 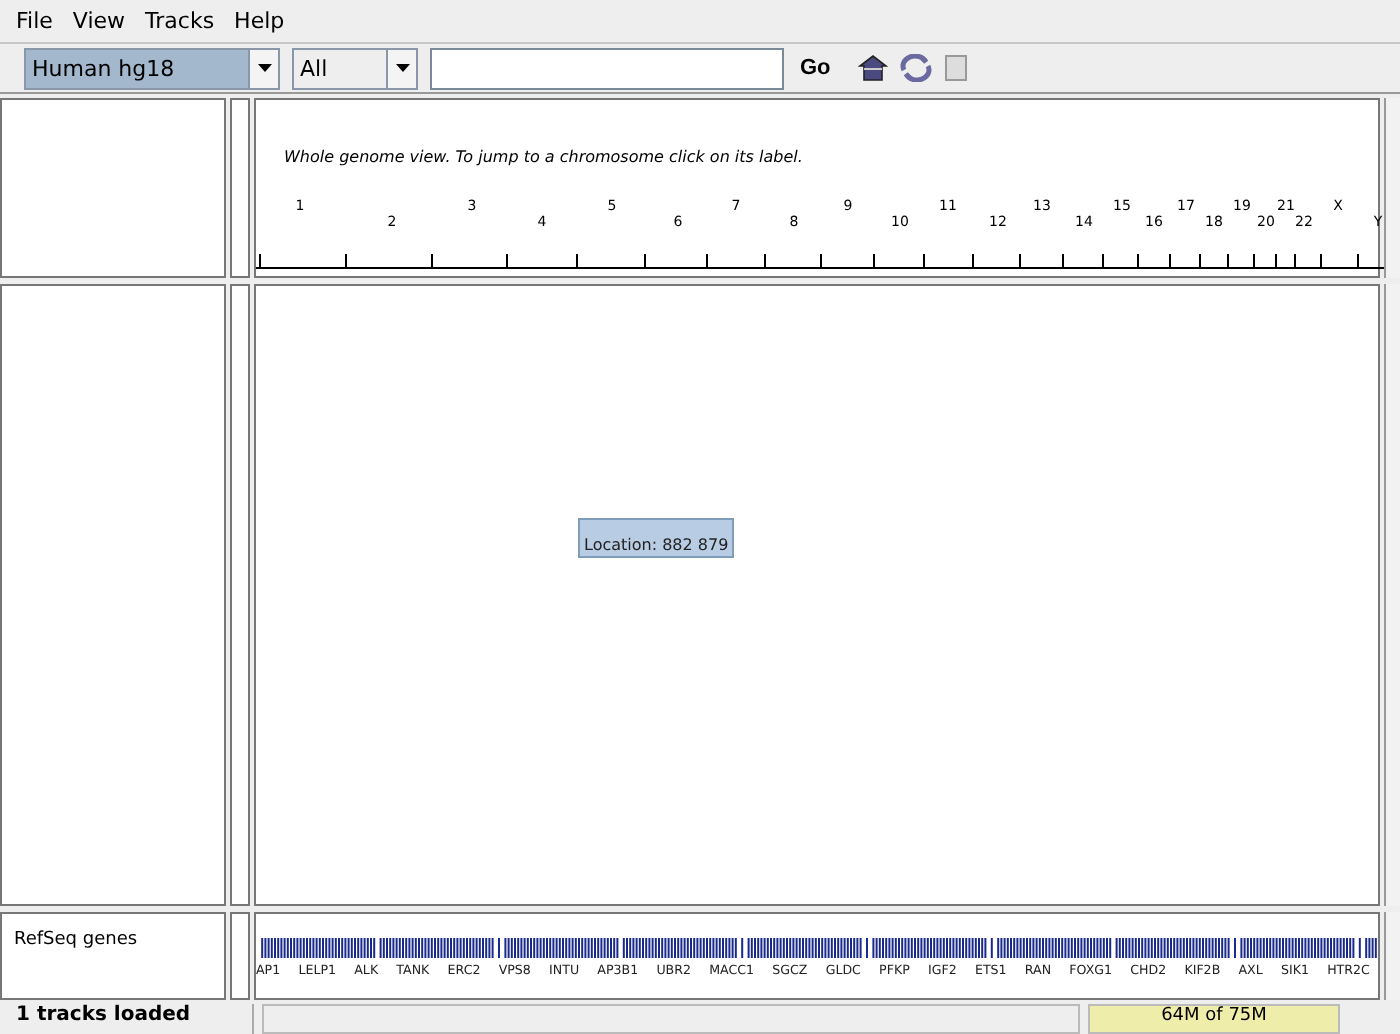 What do you see at coordinates (259, 21) in the screenshot?
I see `menu-item: Help` at bounding box center [259, 21].